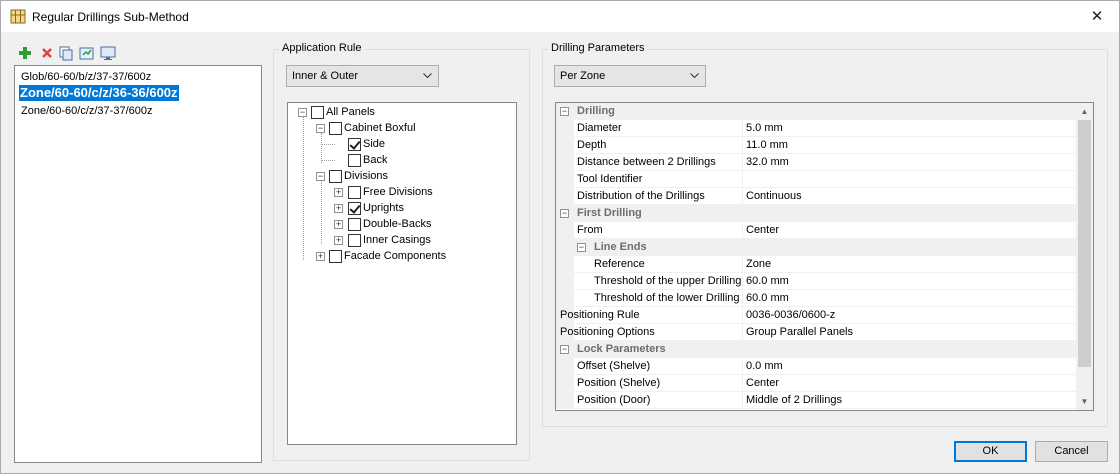 This screenshot has height=474, width=1120. I want to click on application-rule-combo: Inner & Outer, so click(362, 76).